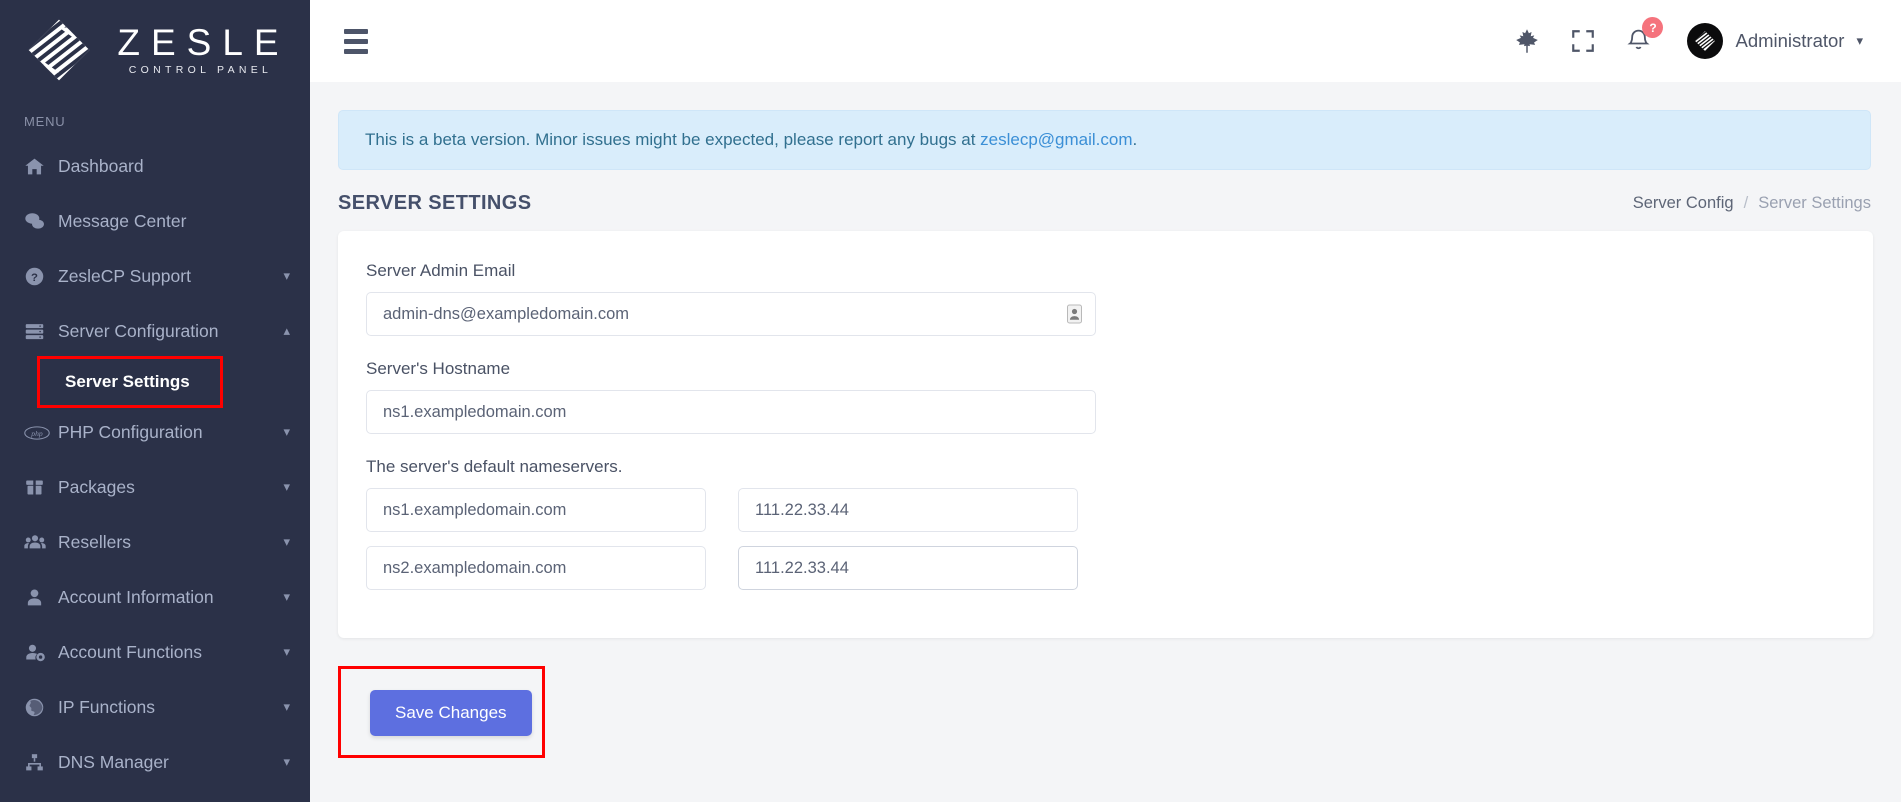 Image resolution: width=1901 pixels, height=802 pixels. What do you see at coordinates (41, 221) in the screenshot?
I see `chat-bubbles-icon` at bounding box center [41, 221].